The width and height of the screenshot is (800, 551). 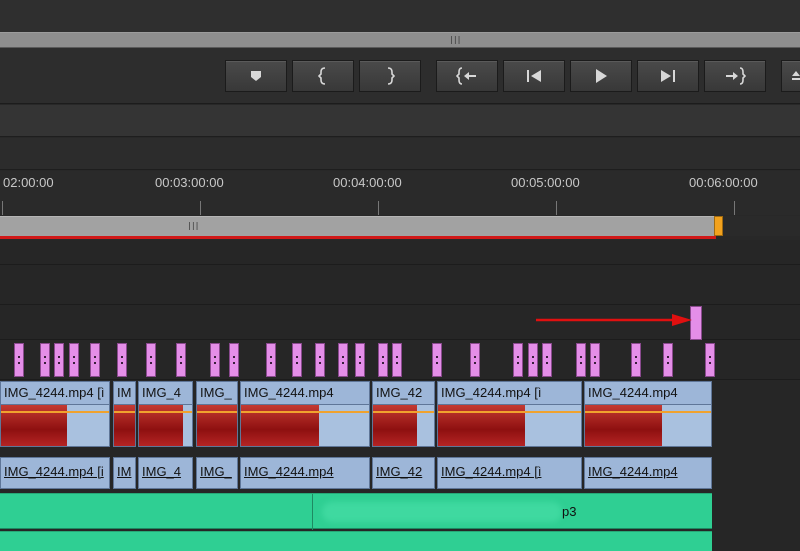 What do you see at coordinates (400, 40) in the screenshot?
I see `top-scrollbar: |||` at bounding box center [400, 40].